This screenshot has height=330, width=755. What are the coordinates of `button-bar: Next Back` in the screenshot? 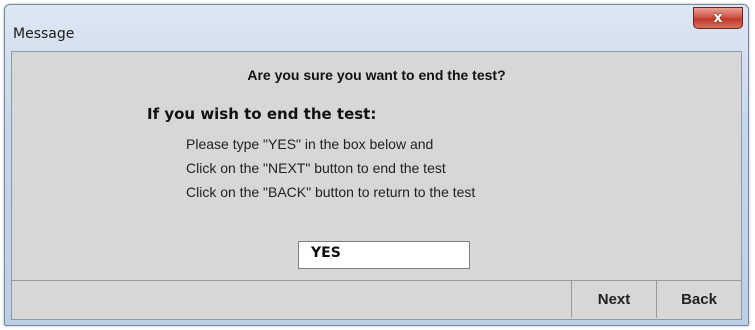 It's located at (376, 299).